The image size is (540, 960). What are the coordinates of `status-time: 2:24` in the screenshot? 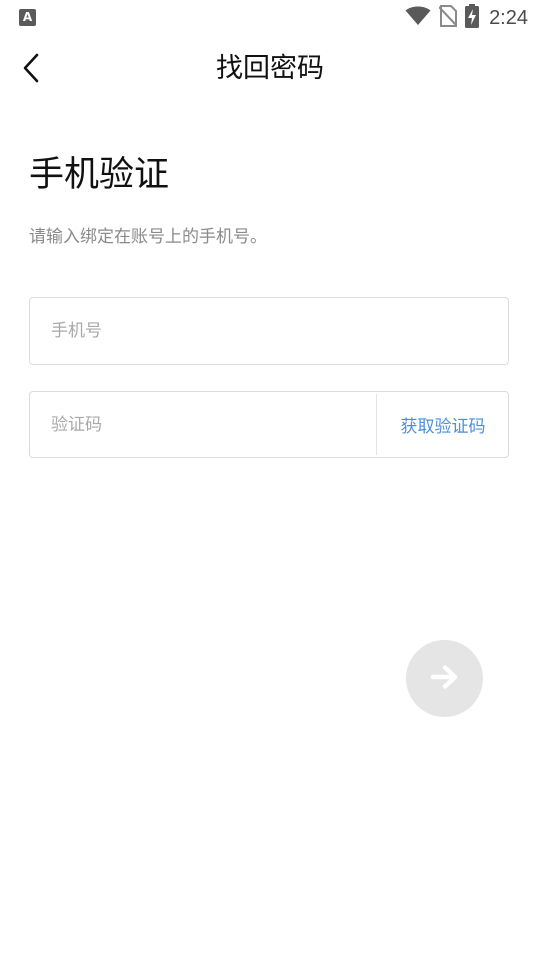 It's located at (508, 17).